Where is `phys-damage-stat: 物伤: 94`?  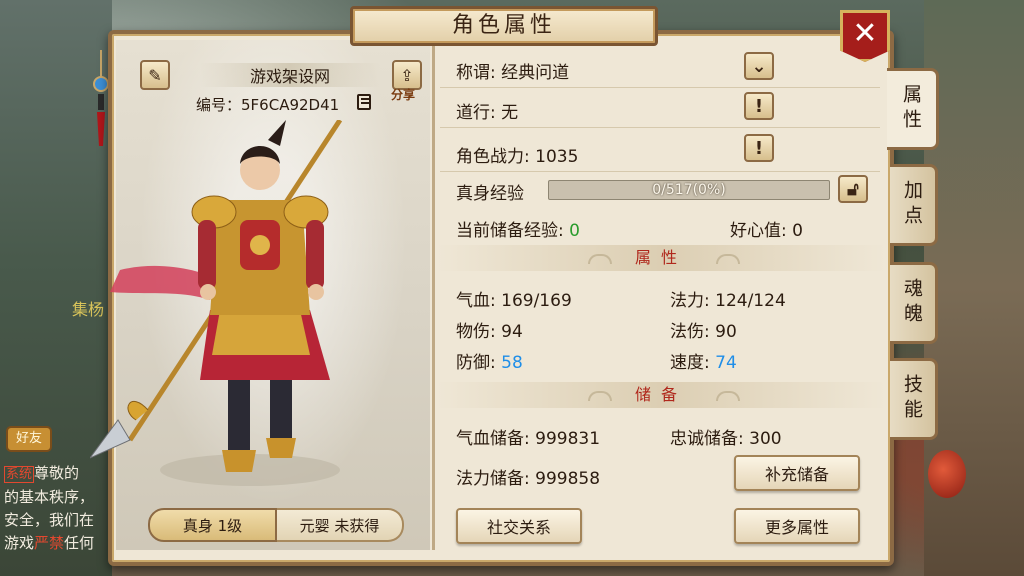 phys-damage-stat: 物伤: 94 is located at coordinates (489, 332).